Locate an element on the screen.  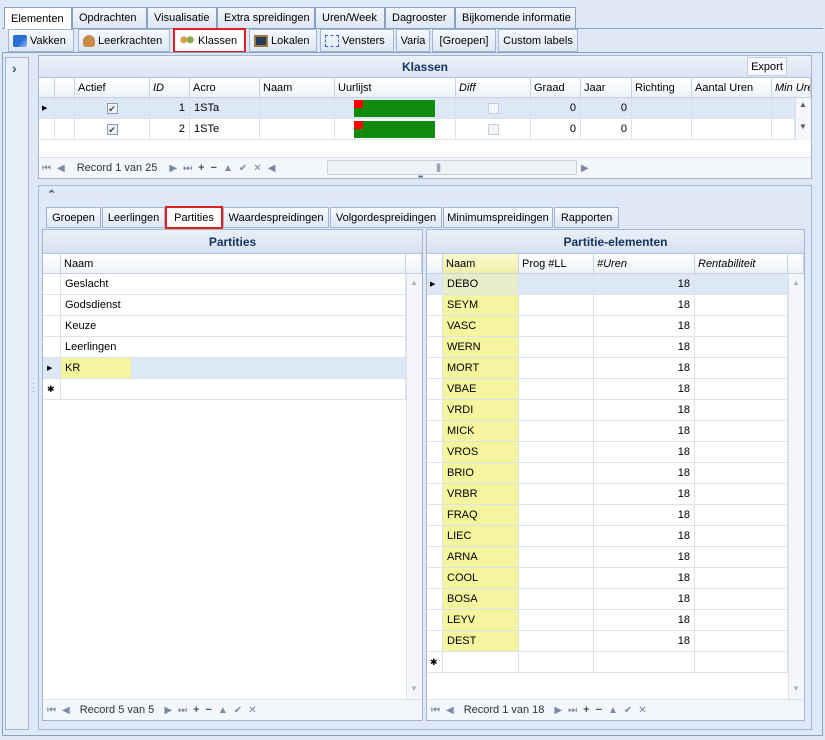
table-row: LEYV 18 is located at coordinates (607, 620).